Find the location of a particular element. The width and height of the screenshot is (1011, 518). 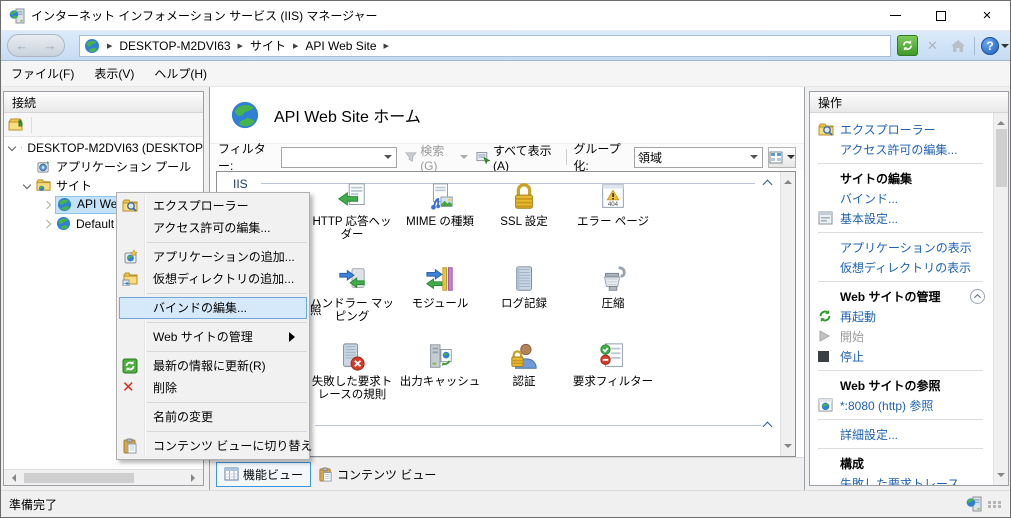

save-connection-icon is located at coordinates (16, 125).